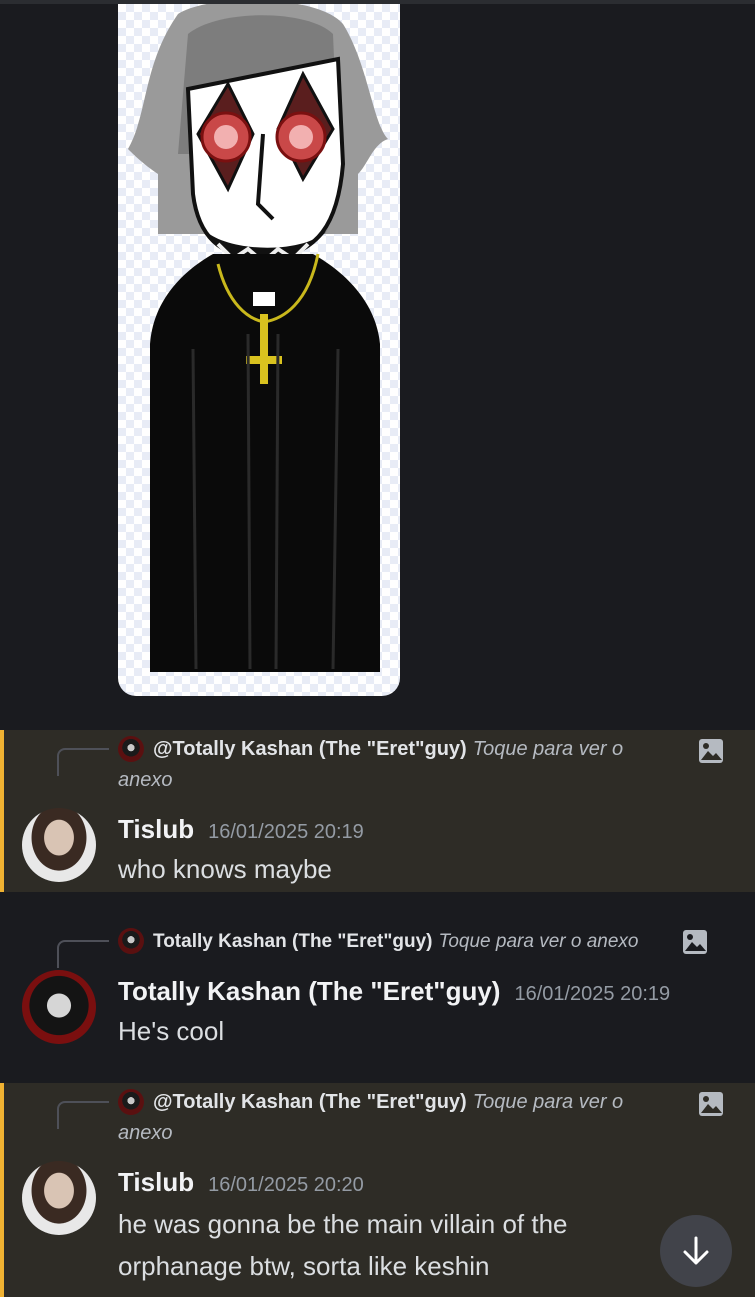 This screenshot has height=1297, width=755. I want to click on arrow-down-icon, so click(696, 1250).